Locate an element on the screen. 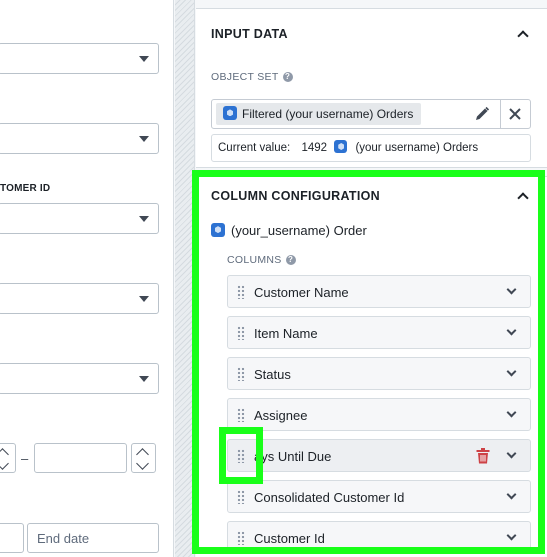 This screenshot has width=547, height=557. object-type-title: (your_username) Order is located at coordinates (289, 230).